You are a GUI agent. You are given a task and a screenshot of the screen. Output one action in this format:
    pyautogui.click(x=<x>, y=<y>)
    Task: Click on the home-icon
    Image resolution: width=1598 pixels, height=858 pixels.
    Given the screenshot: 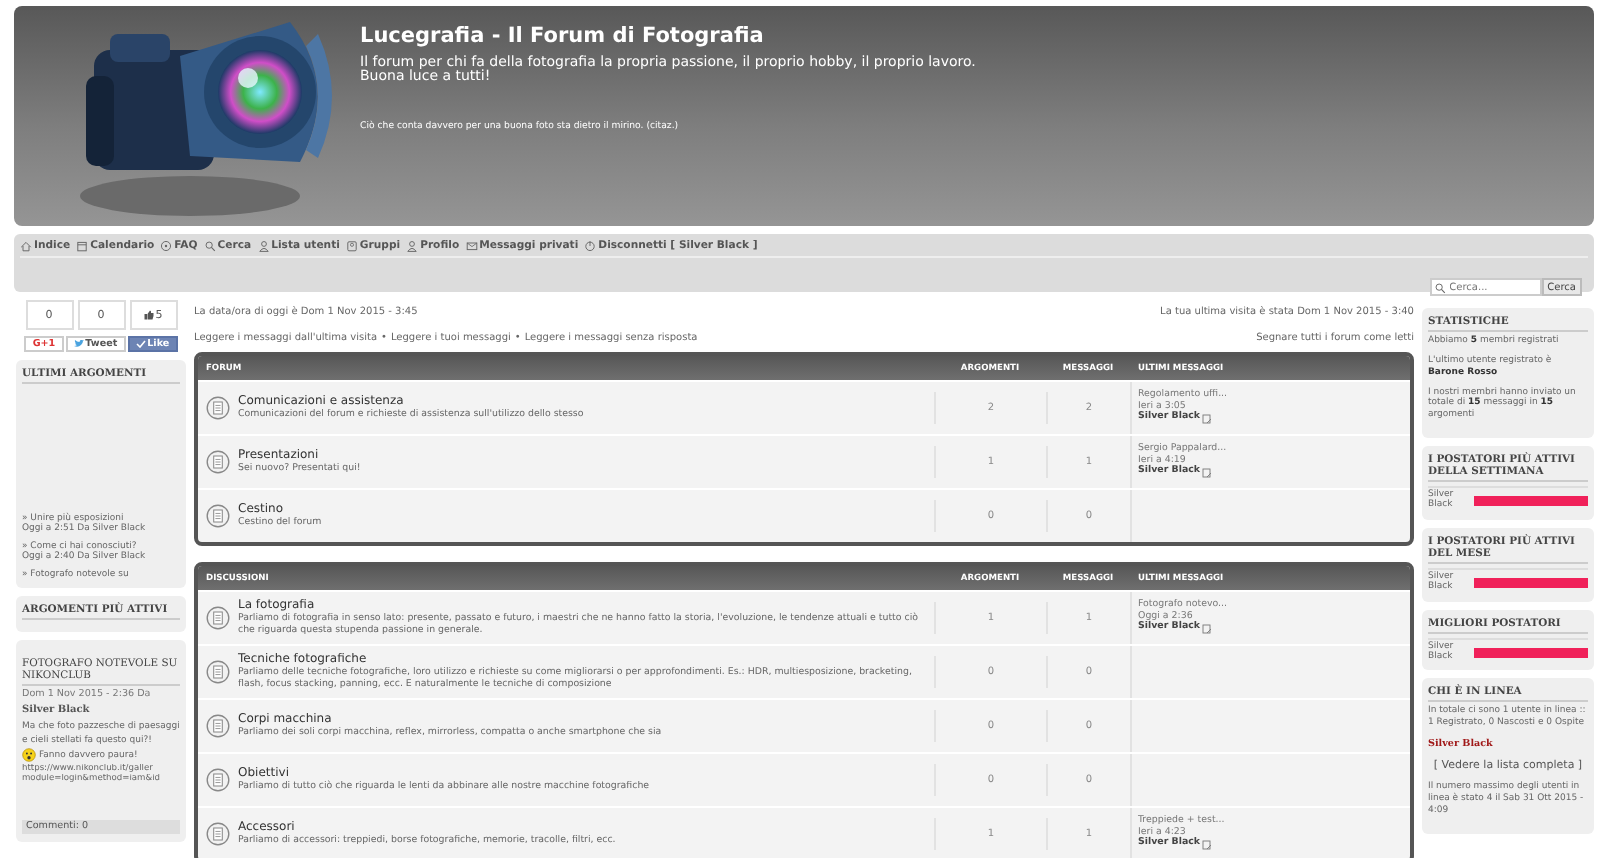 What is the action you would take?
    pyautogui.click(x=26, y=246)
    